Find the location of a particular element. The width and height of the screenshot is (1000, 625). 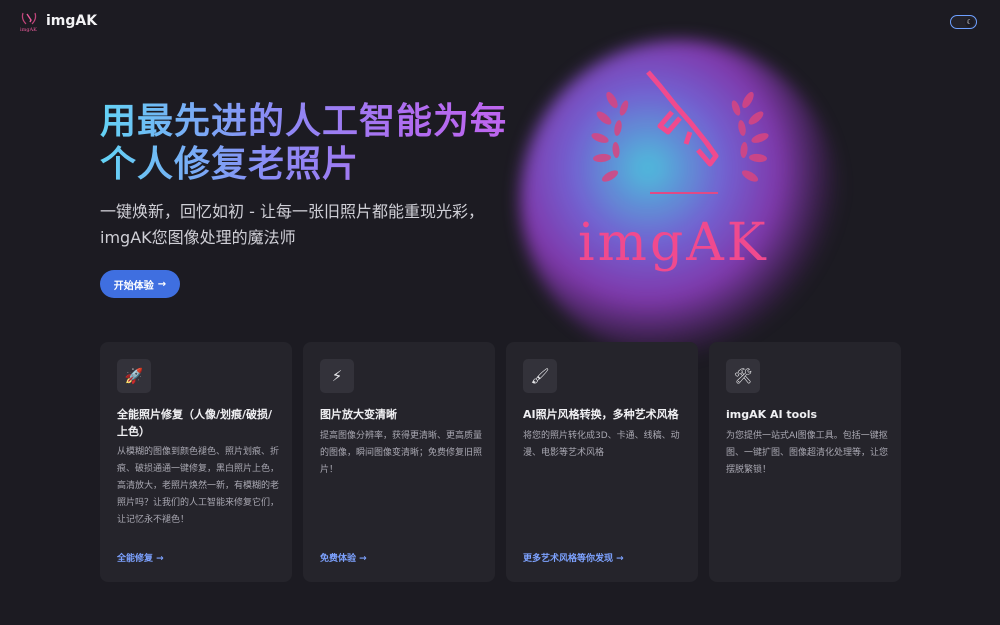

rifle-icon is located at coordinates (682, 118).